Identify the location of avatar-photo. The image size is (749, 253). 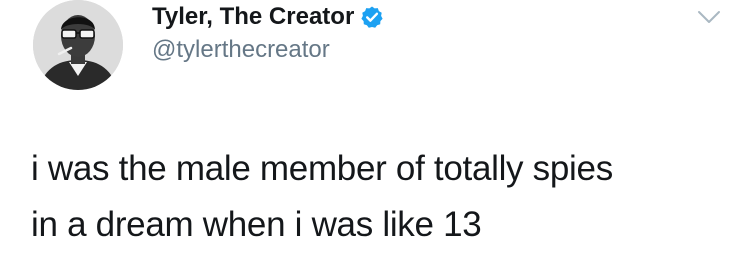
(78, 45).